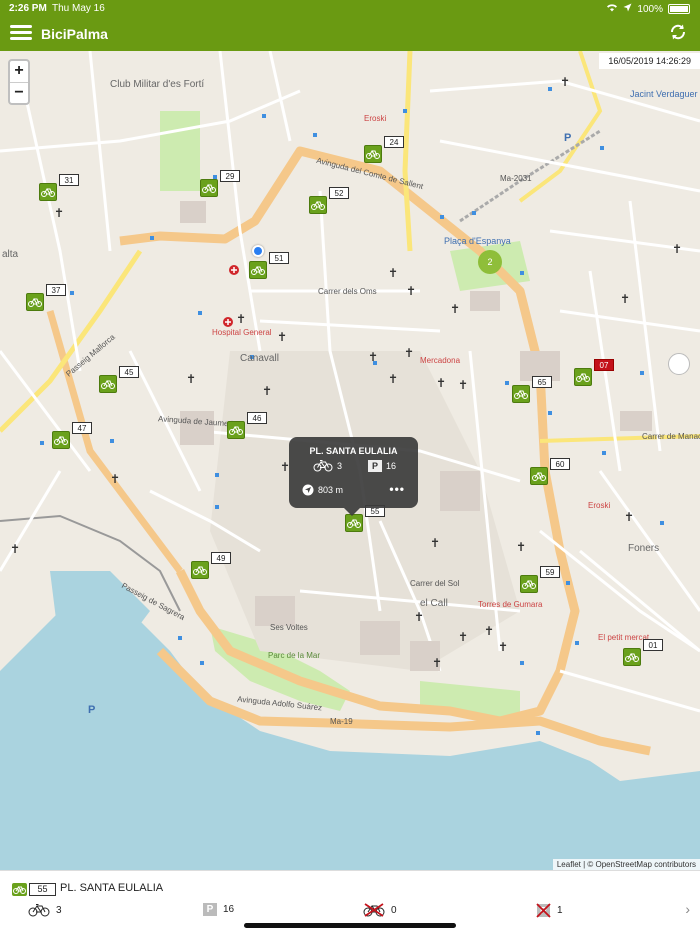  I want to click on parking-icon: P, so click(210, 909).